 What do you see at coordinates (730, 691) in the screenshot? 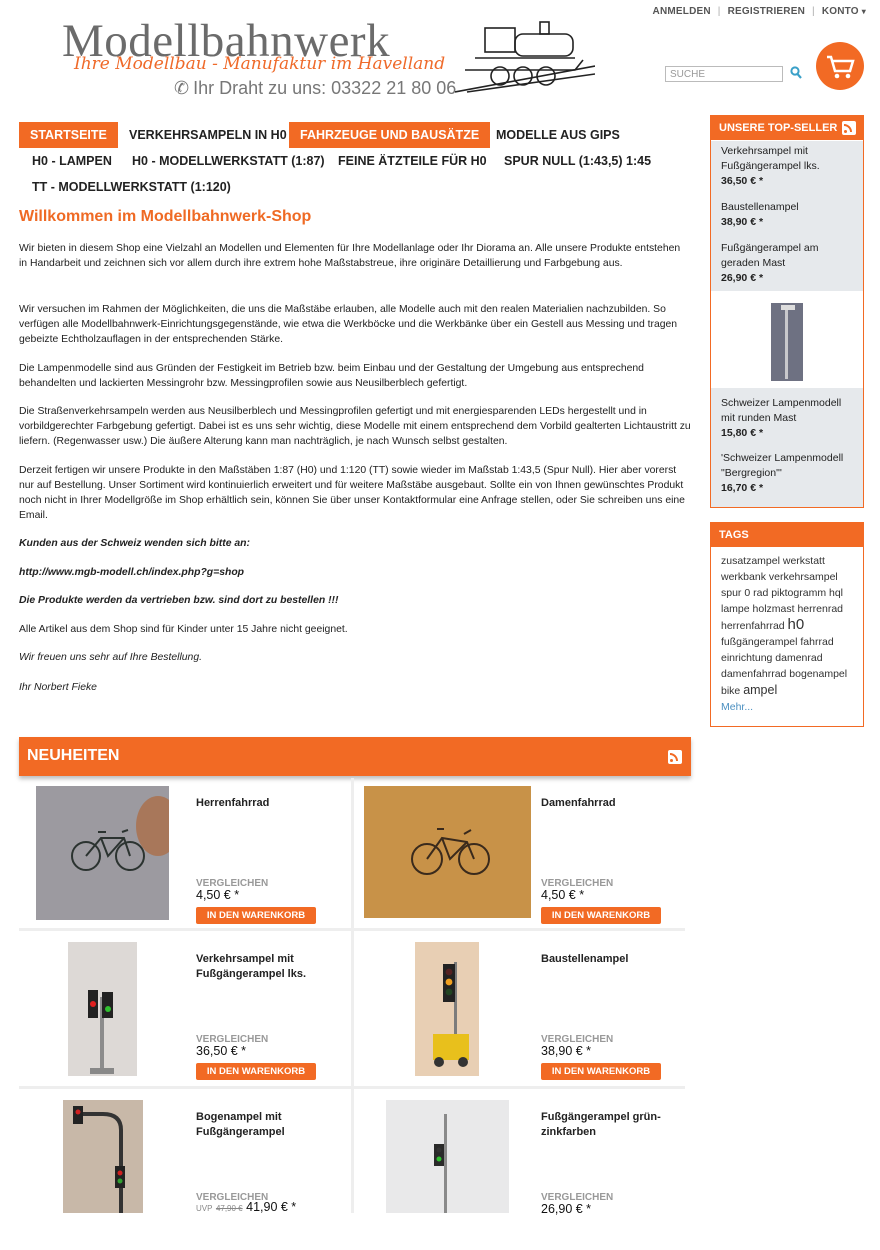
I see `tag-link: bike` at bounding box center [730, 691].